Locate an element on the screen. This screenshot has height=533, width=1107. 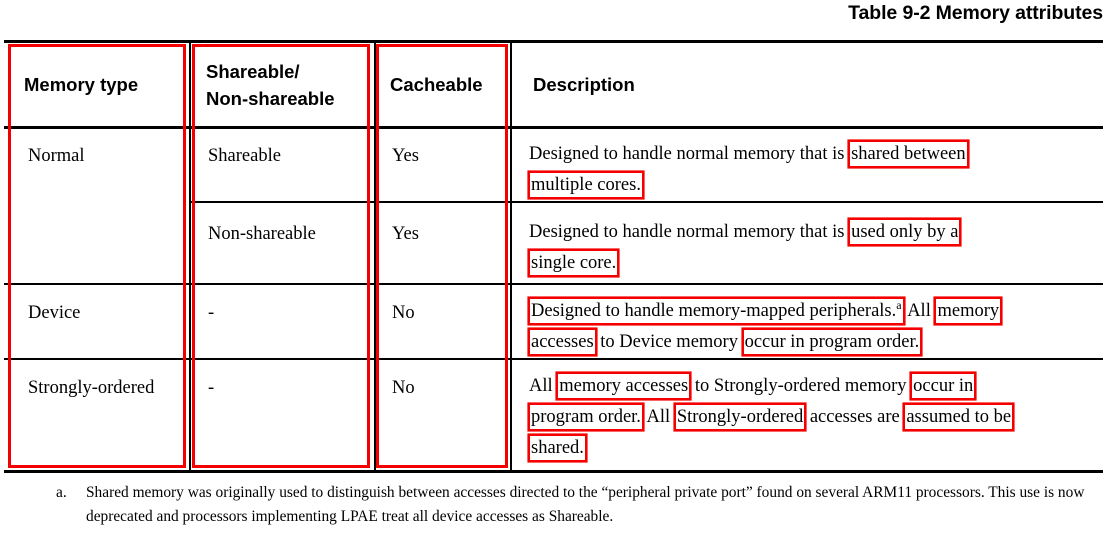
table-bottom-border is located at coordinates (553, 471).